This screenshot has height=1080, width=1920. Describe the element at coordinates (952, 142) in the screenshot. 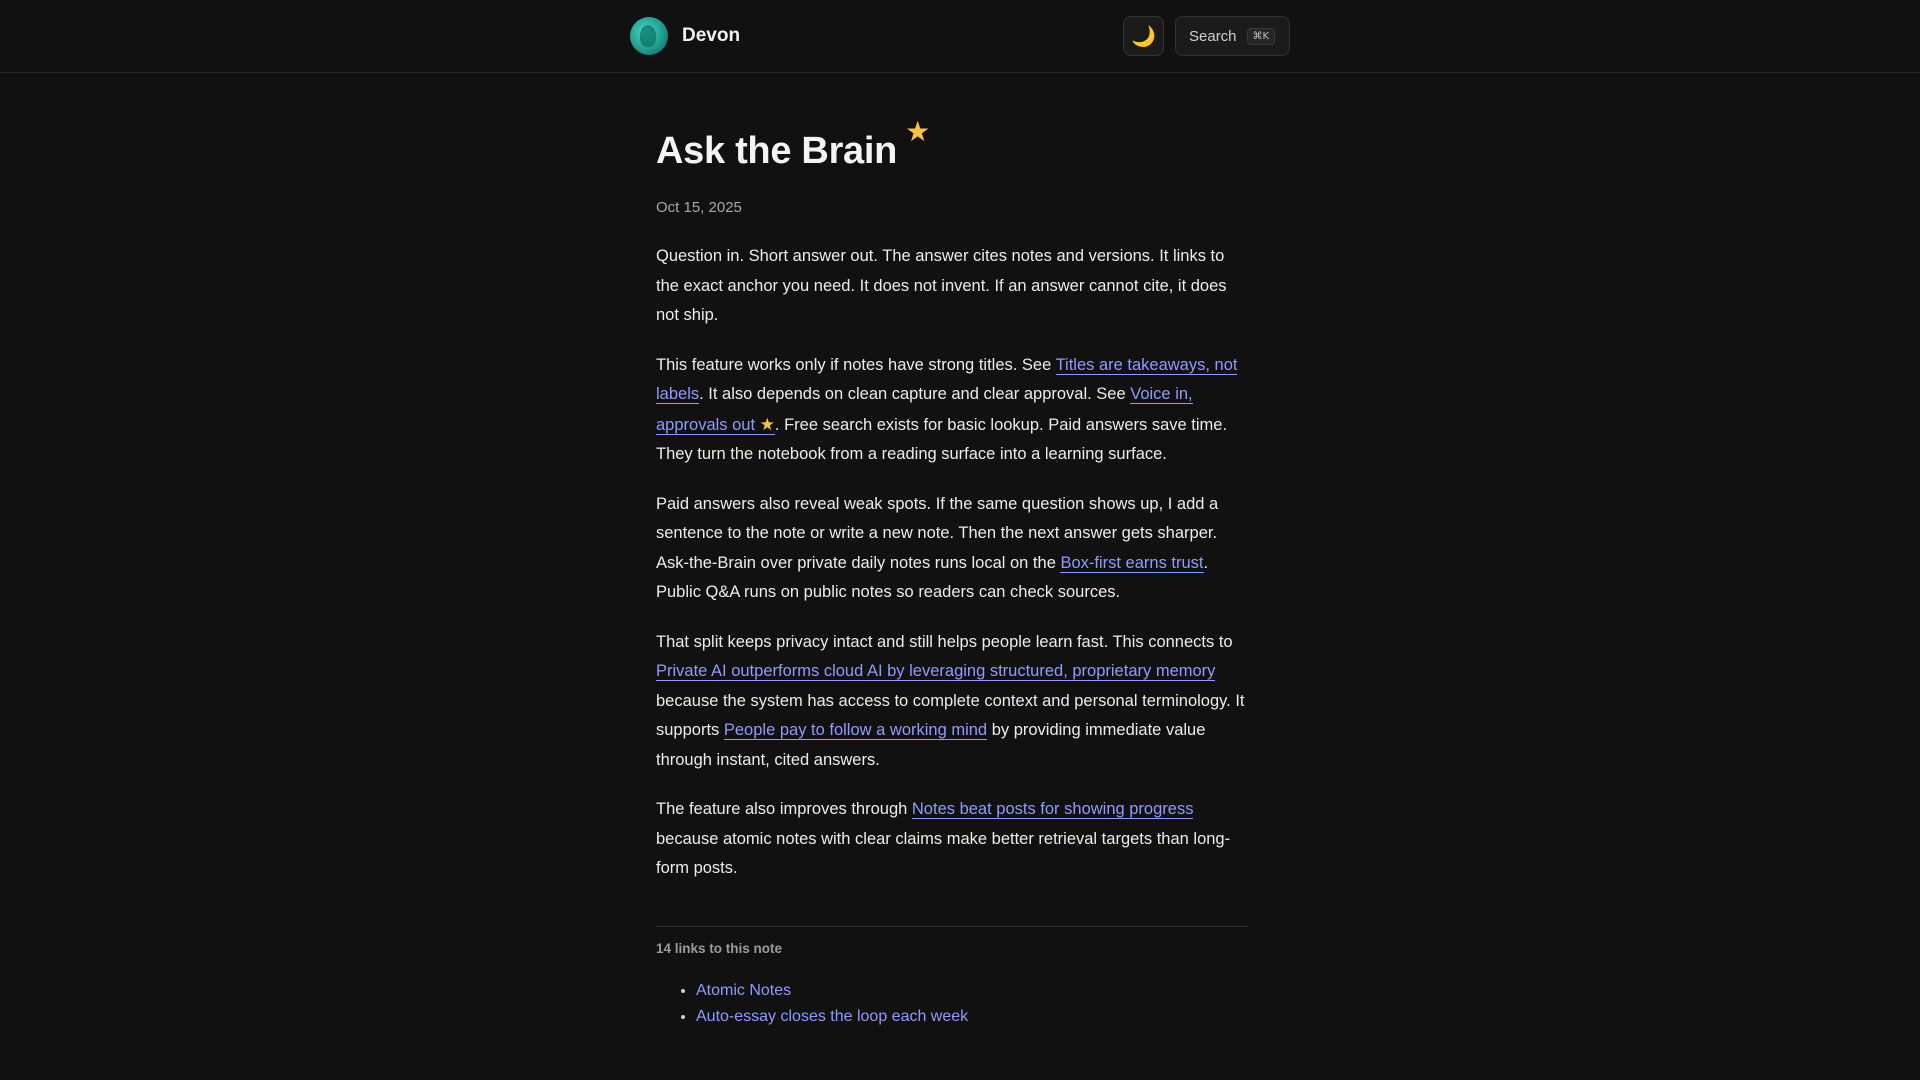

I see `title-row: Ask the Brain ★` at that location.